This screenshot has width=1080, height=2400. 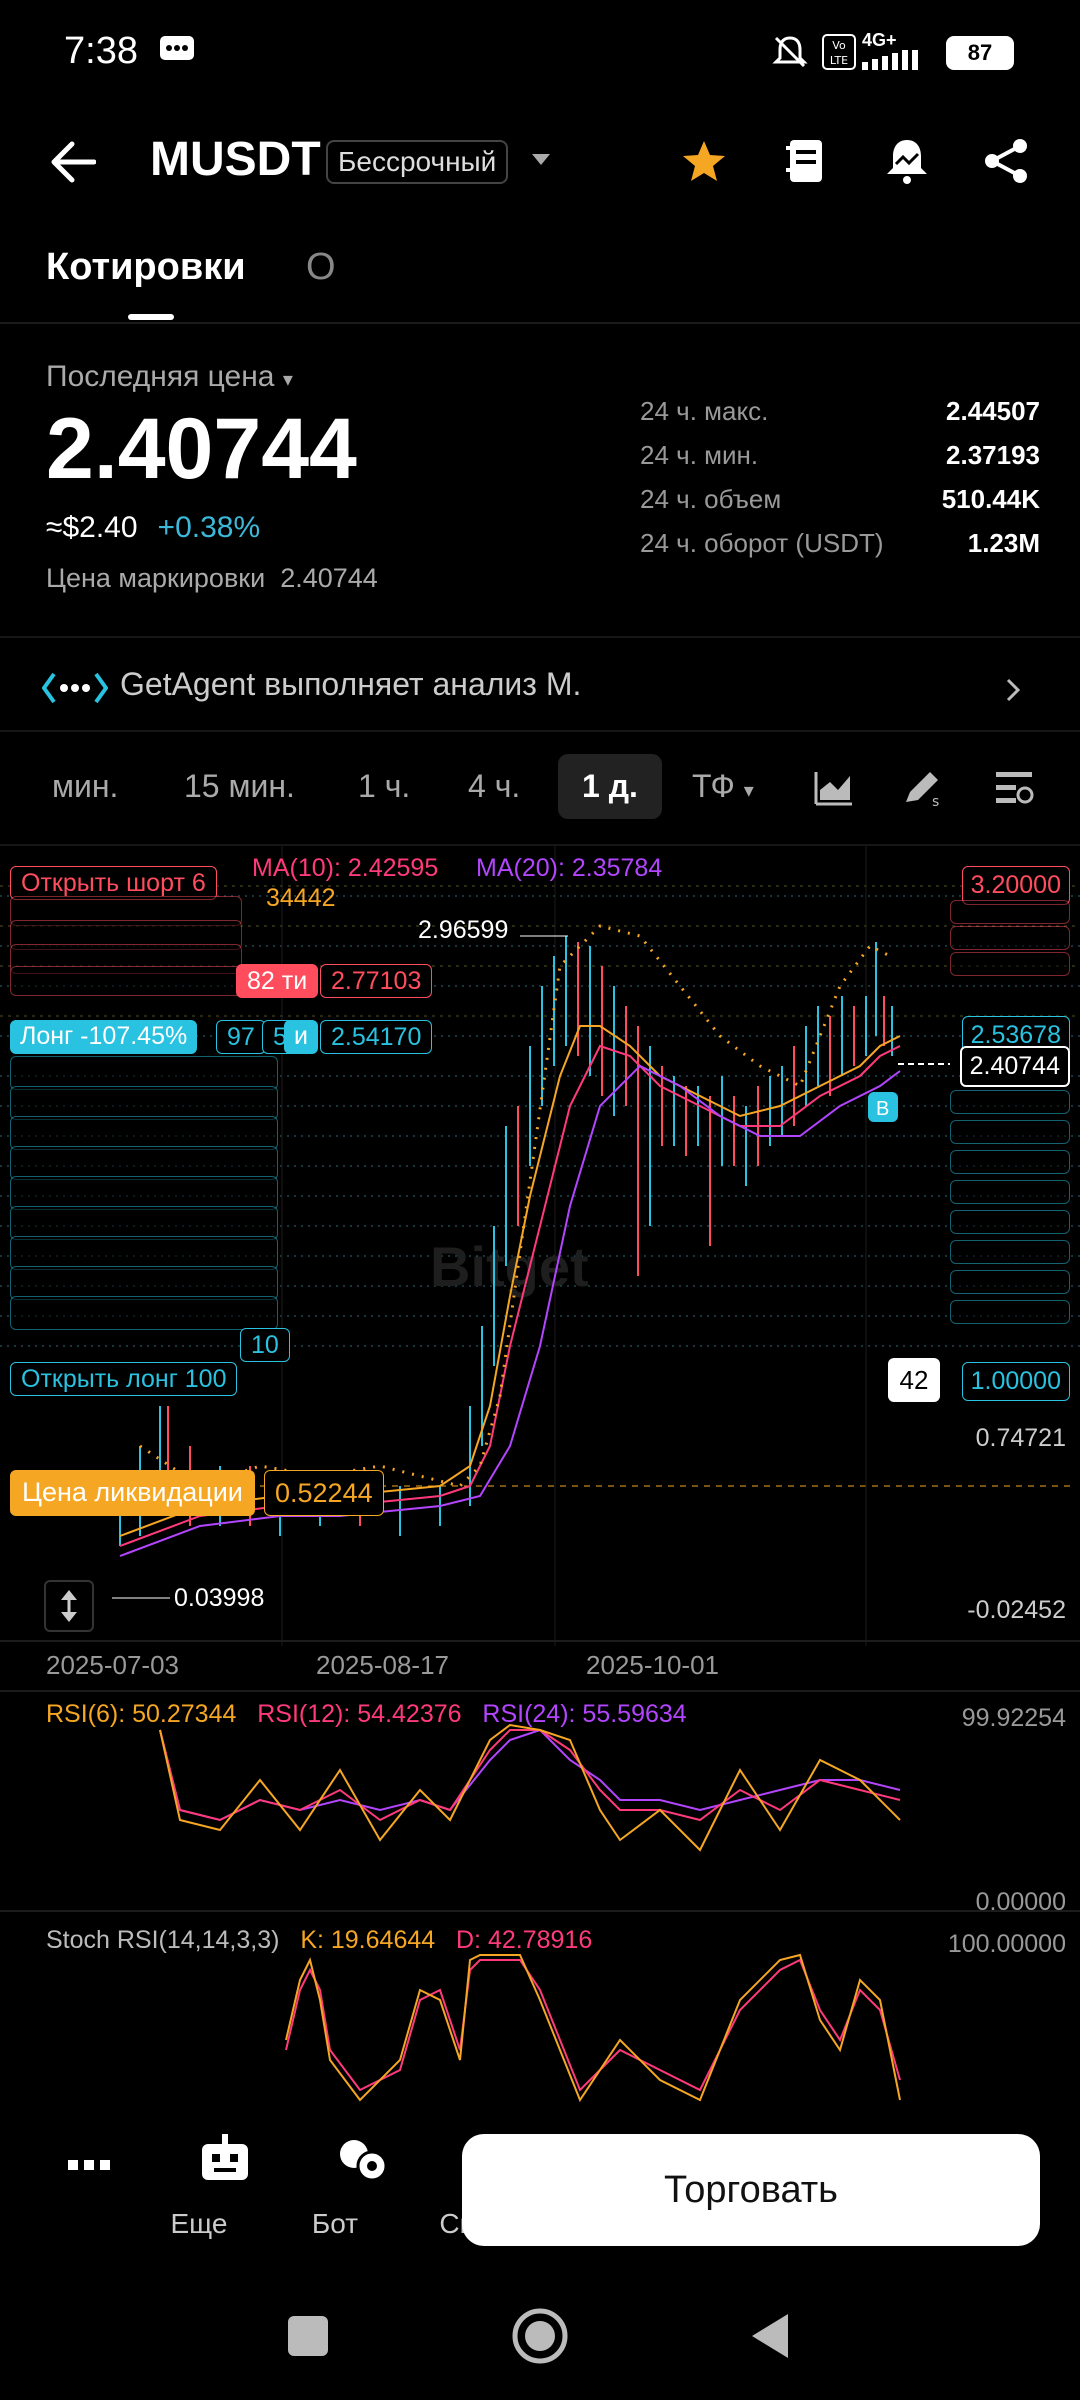 What do you see at coordinates (834, 788) in the screenshot?
I see `indicator-icon` at bounding box center [834, 788].